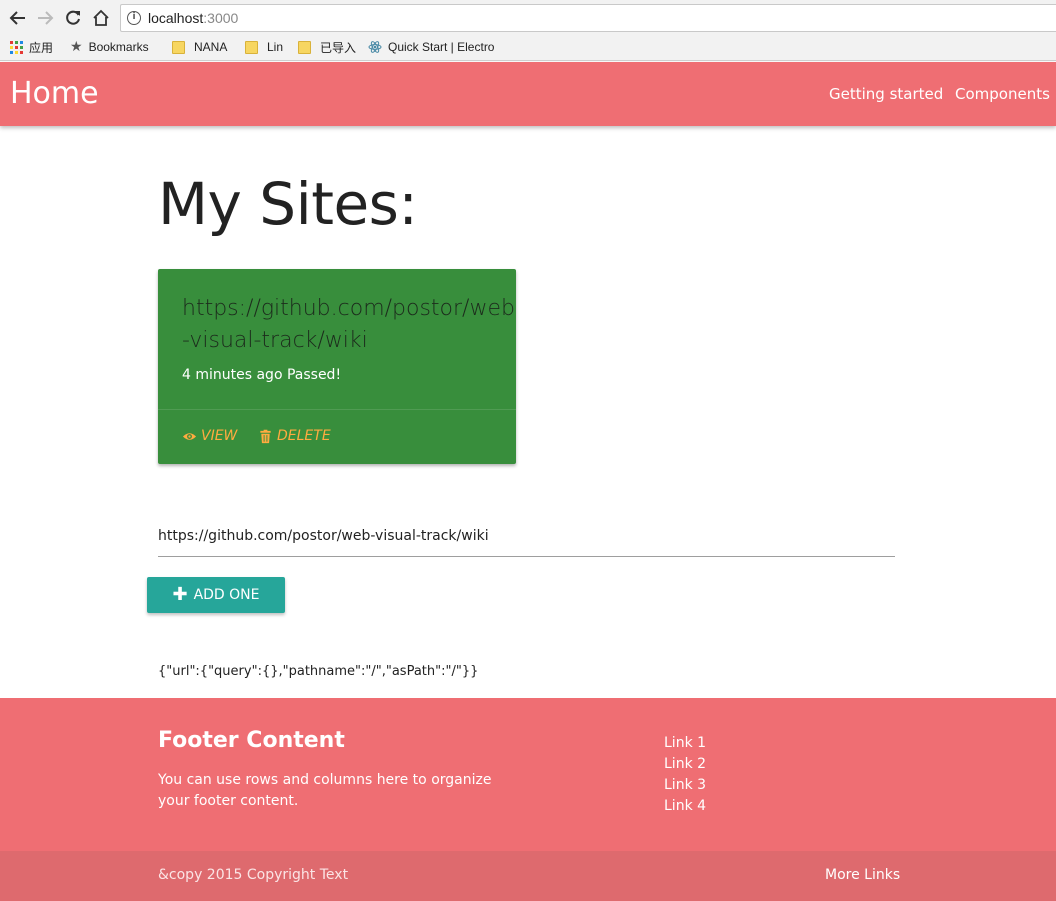 This screenshot has width=1056, height=901. I want to click on delete-button-label: DELETE, so click(304, 436).